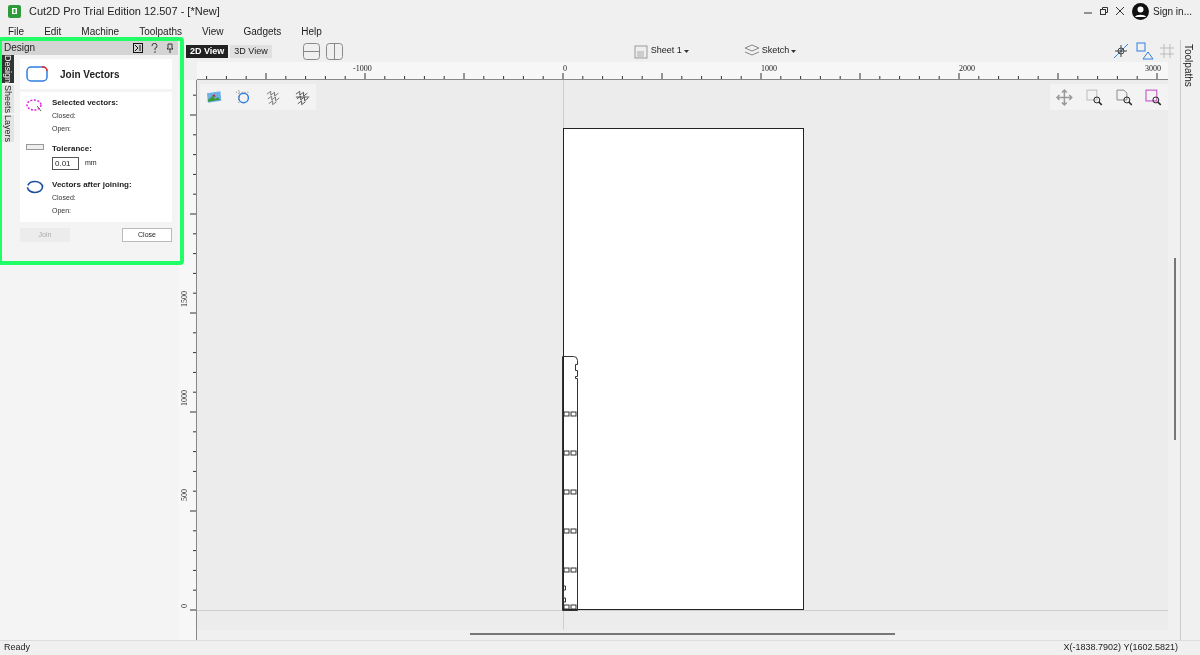  I want to click on pan-icon, so click(1064, 97).